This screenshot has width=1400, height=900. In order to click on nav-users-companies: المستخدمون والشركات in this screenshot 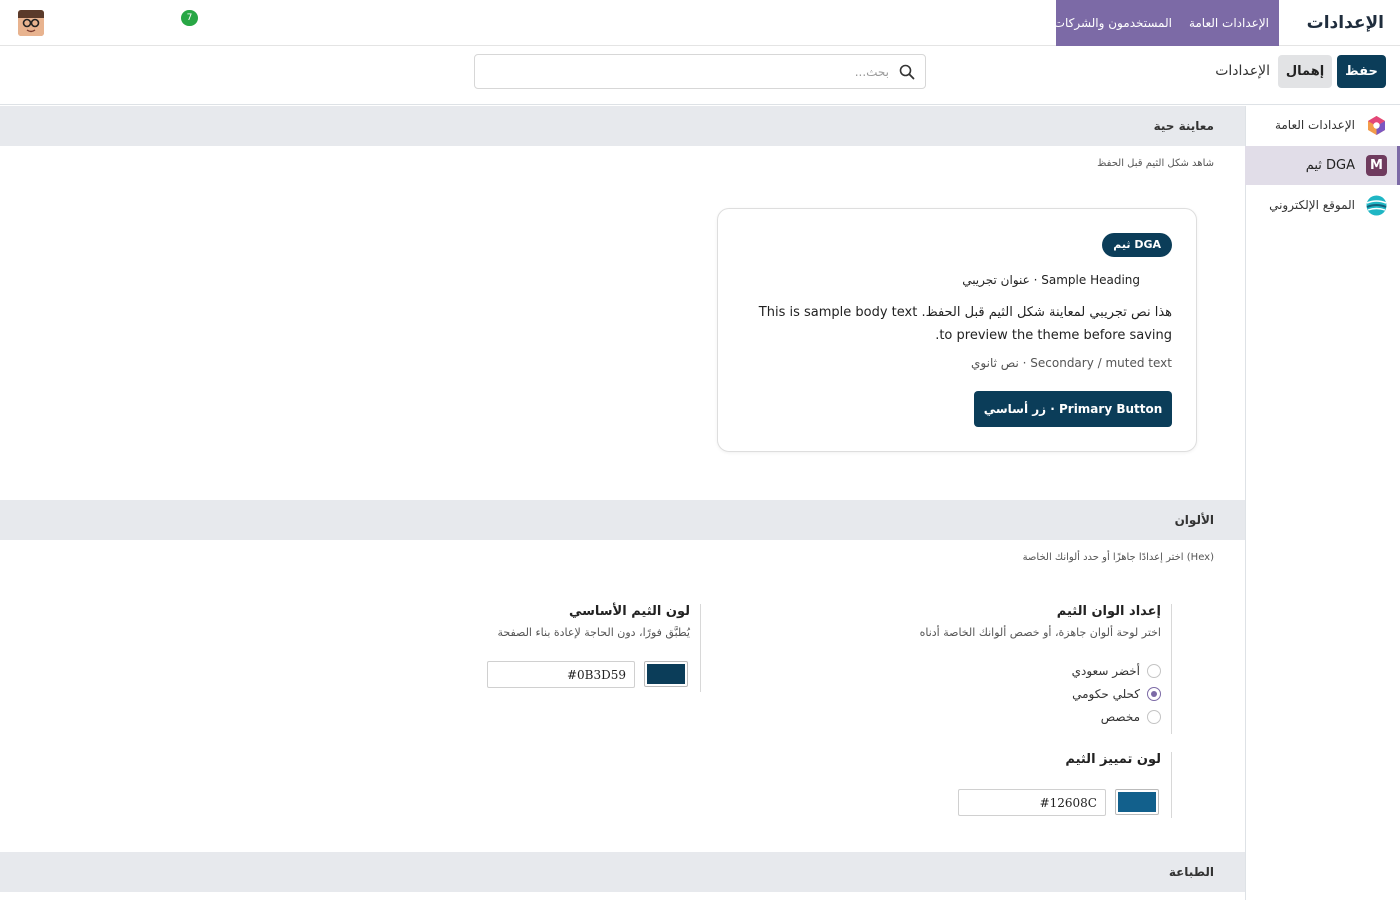, I will do `click(1113, 23)`.